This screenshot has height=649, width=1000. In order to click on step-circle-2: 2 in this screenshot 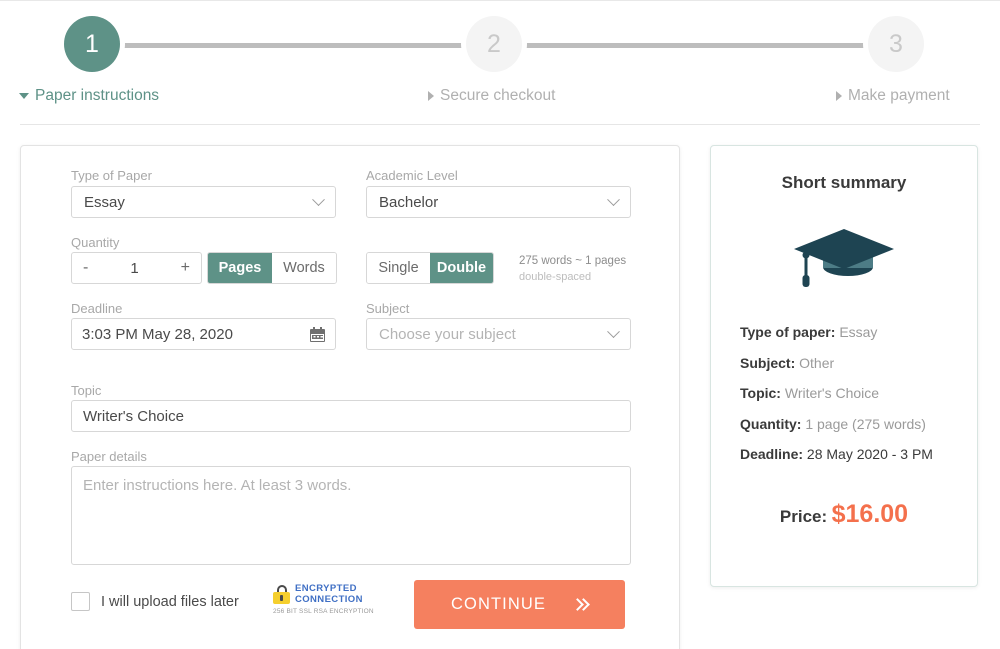, I will do `click(494, 44)`.